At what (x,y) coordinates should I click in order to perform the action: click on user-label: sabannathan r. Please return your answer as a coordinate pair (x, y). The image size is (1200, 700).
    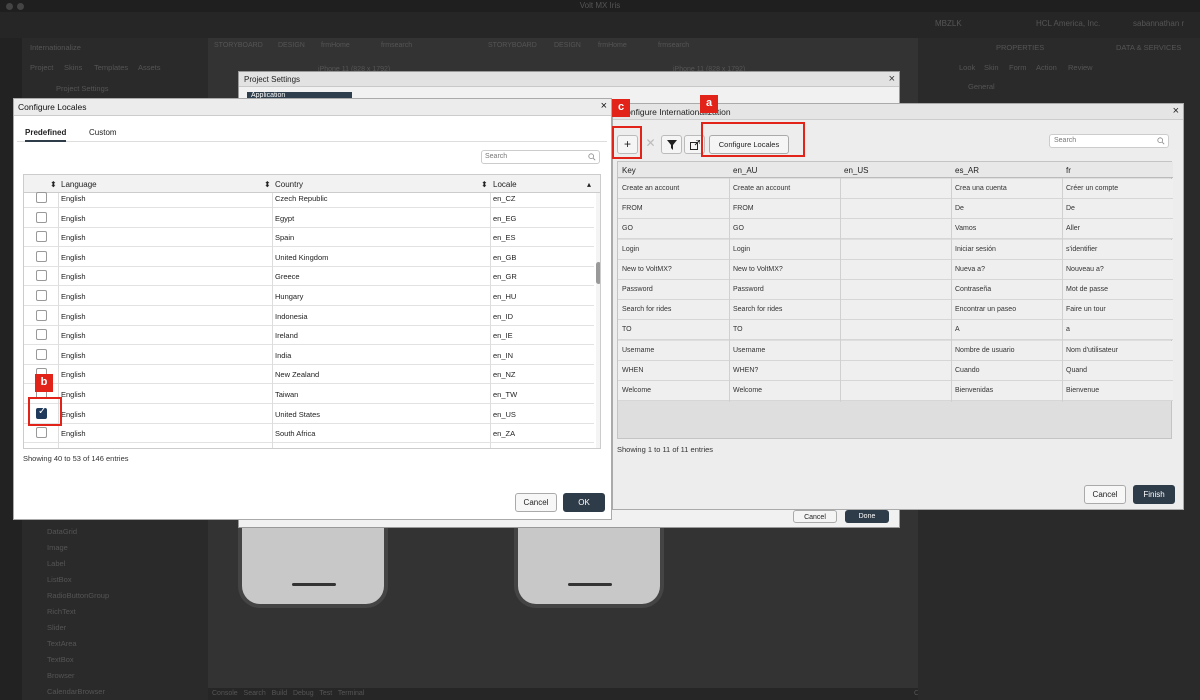
    Looking at the image, I should click on (1158, 23).